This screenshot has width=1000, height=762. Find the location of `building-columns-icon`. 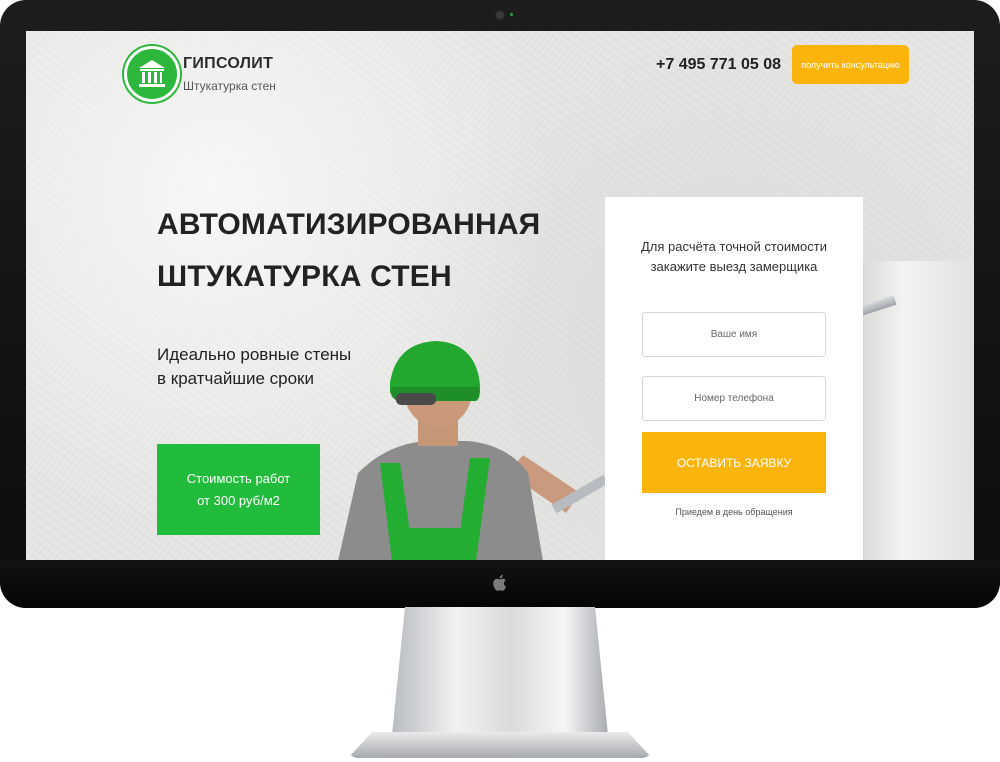

building-columns-icon is located at coordinates (152, 74).